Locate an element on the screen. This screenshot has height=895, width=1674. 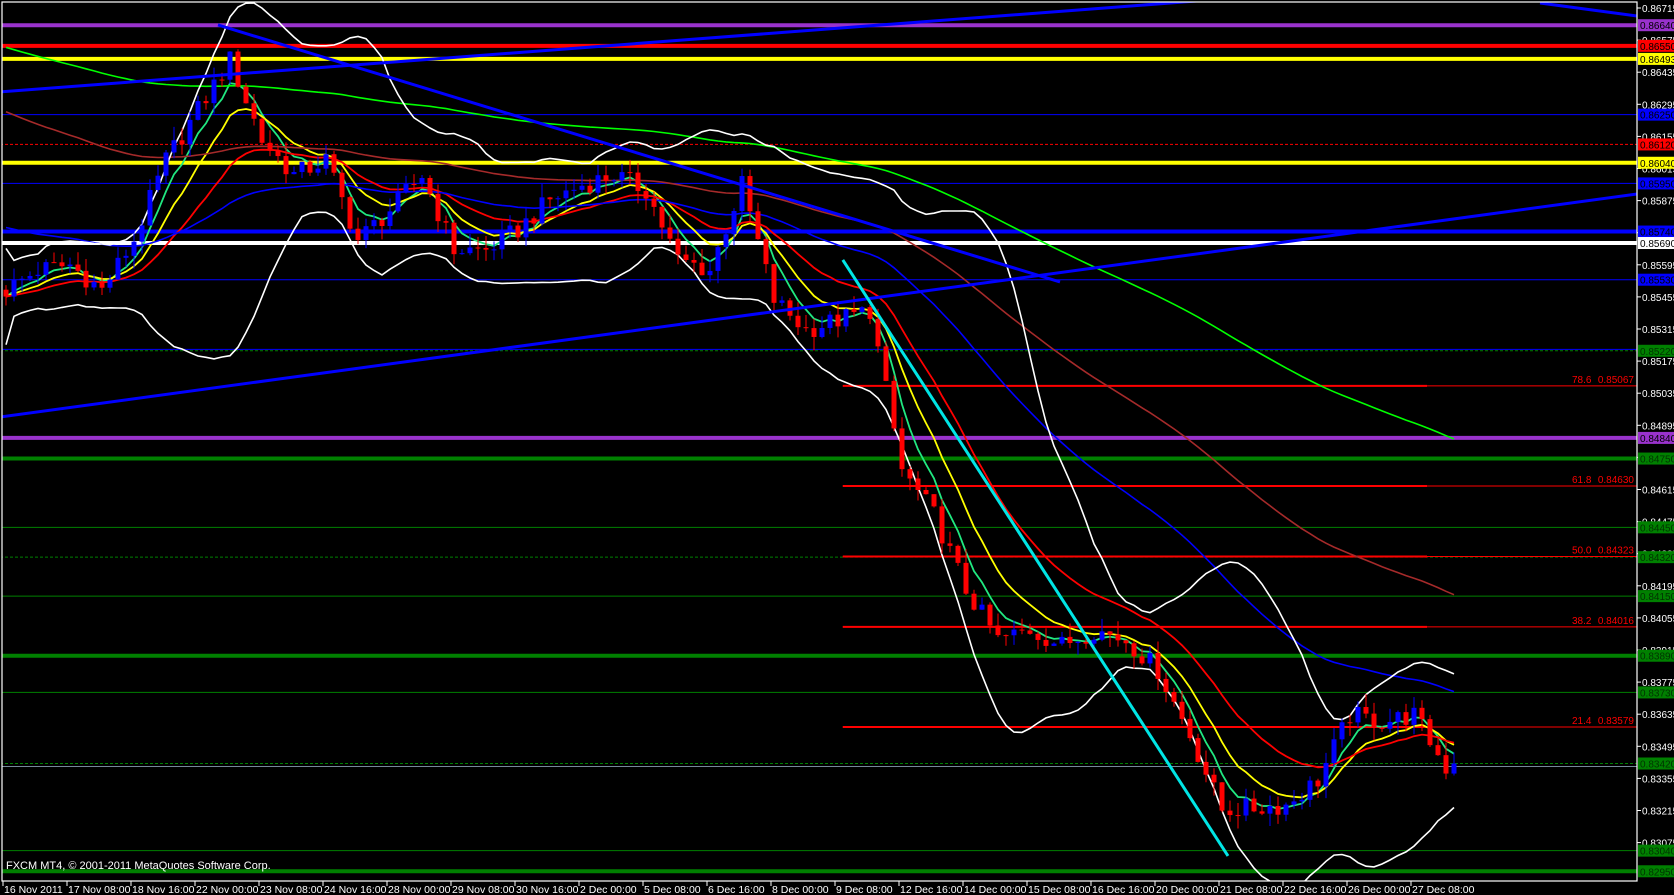
time-tick-label: 2 Dec 00:00 is located at coordinates (608, 889).